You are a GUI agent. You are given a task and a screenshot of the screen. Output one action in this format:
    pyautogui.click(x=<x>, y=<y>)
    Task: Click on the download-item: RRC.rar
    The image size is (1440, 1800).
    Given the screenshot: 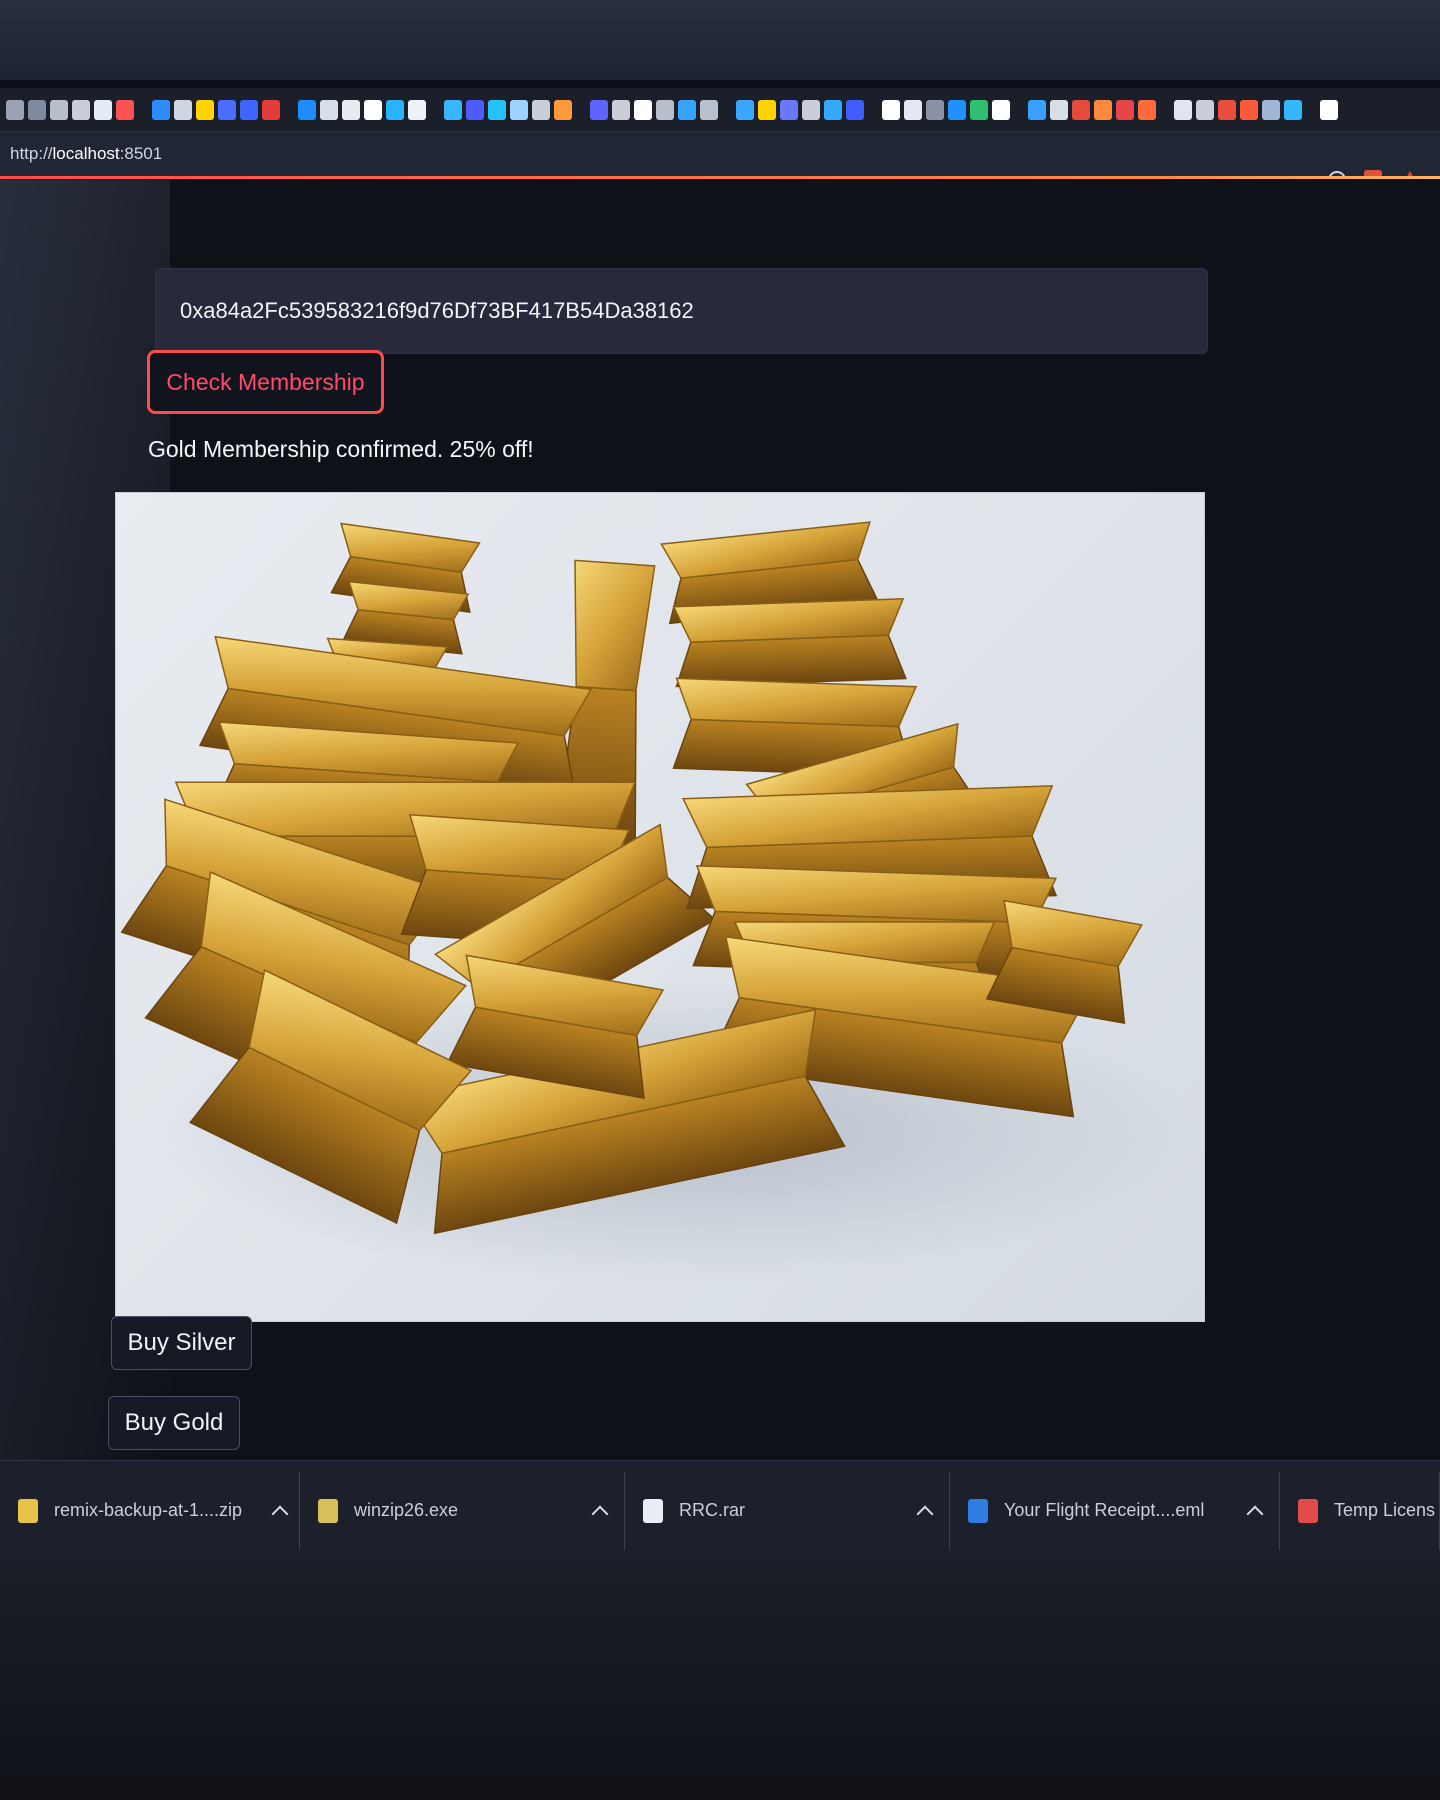 What is the action you would take?
    pyautogui.click(x=787, y=1510)
    